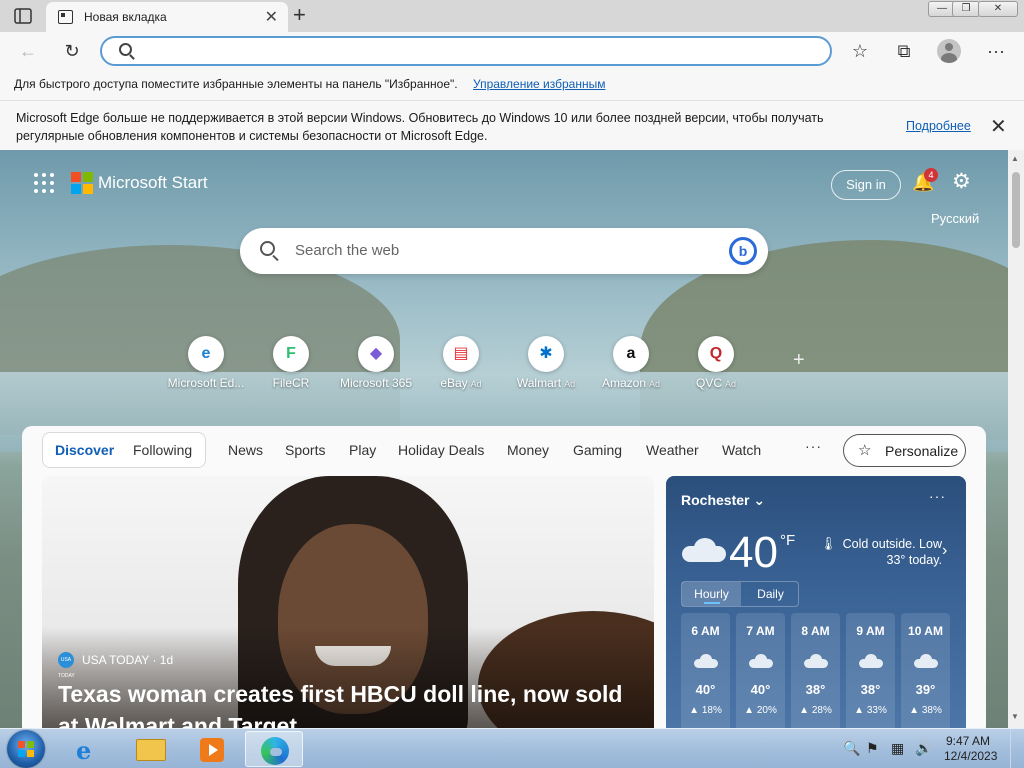  What do you see at coordinates (770, 594) in the screenshot?
I see `tab-daily: Daily` at bounding box center [770, 594].